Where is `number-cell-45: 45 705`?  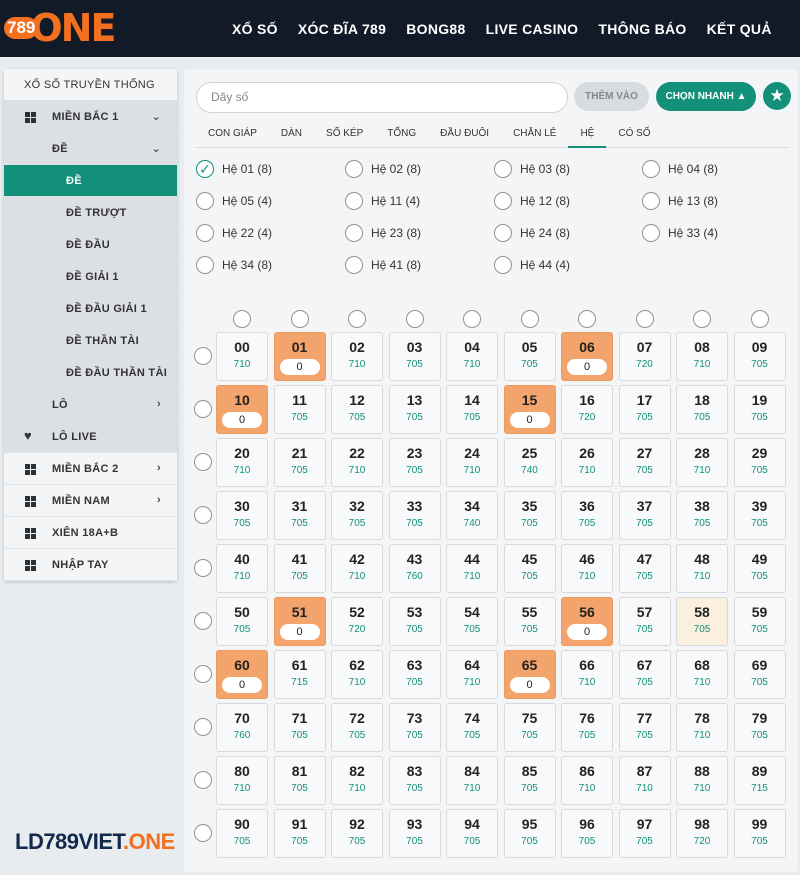
number-cell-45: 45 705 is located at coordinates (529, 568).